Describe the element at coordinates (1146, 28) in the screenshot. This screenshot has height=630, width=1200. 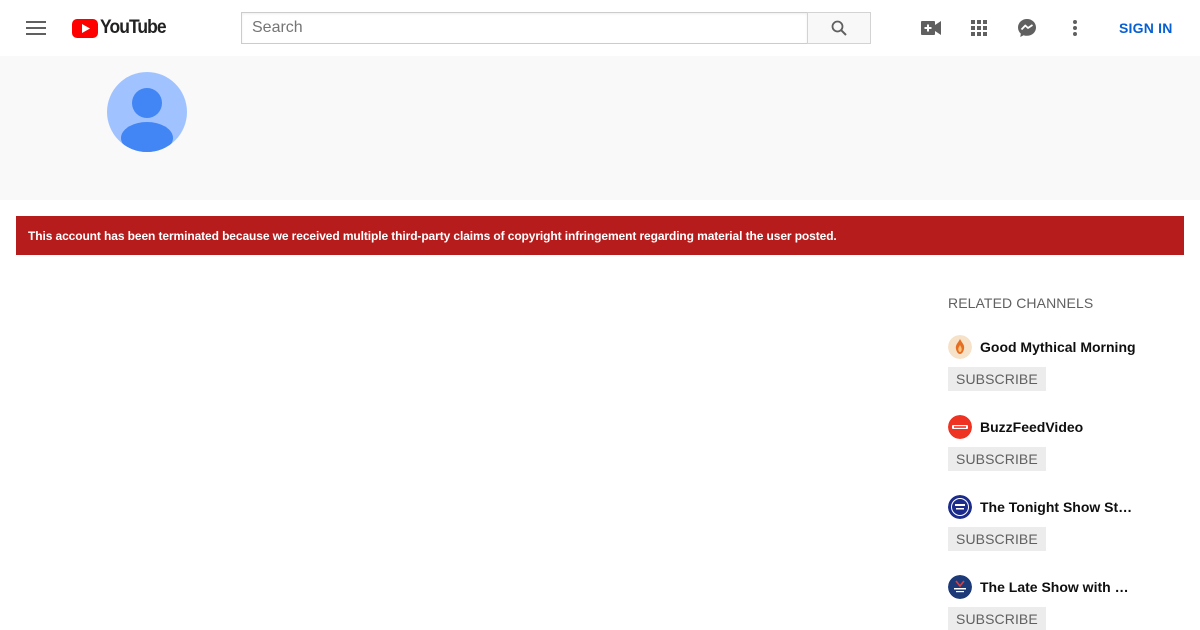
I see `sign-in-button: SIGN IN` at that location.